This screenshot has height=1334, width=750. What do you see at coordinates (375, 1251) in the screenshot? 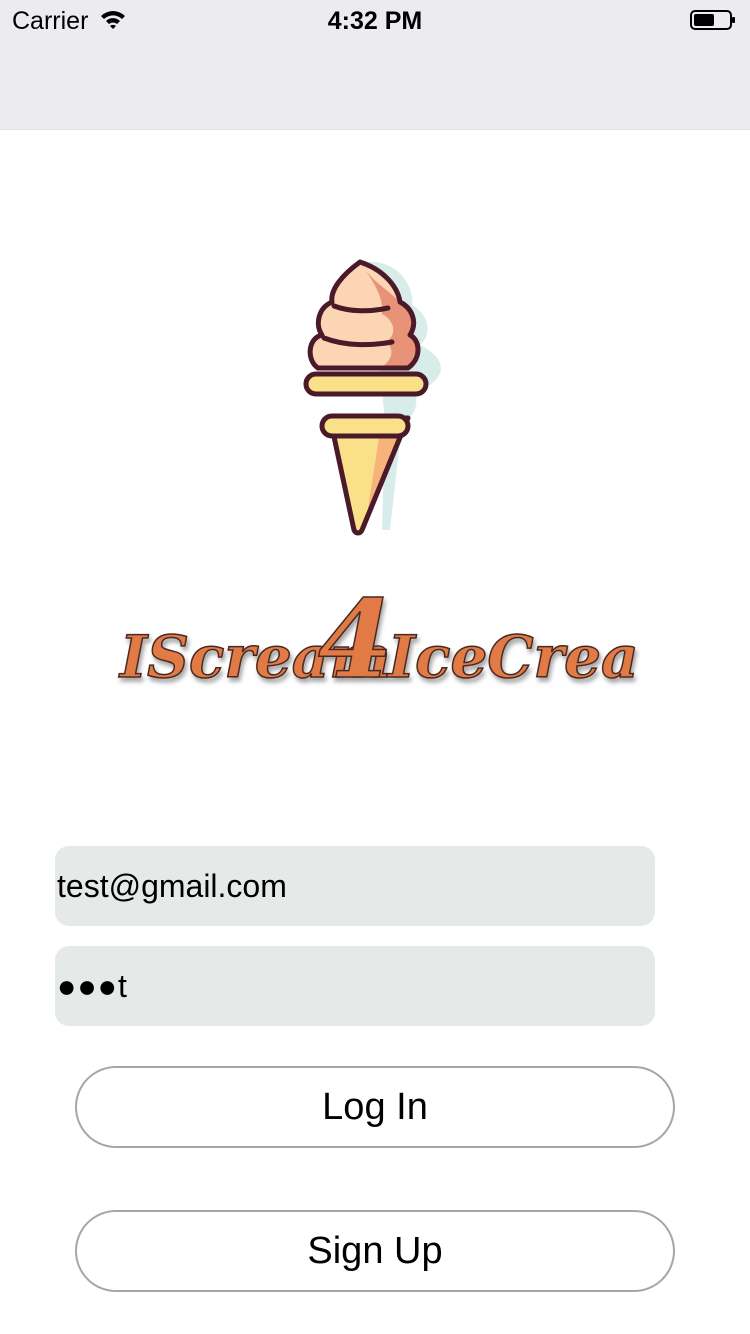
I see `signup-button: Sign Up` at bounding box center [375, 1251].